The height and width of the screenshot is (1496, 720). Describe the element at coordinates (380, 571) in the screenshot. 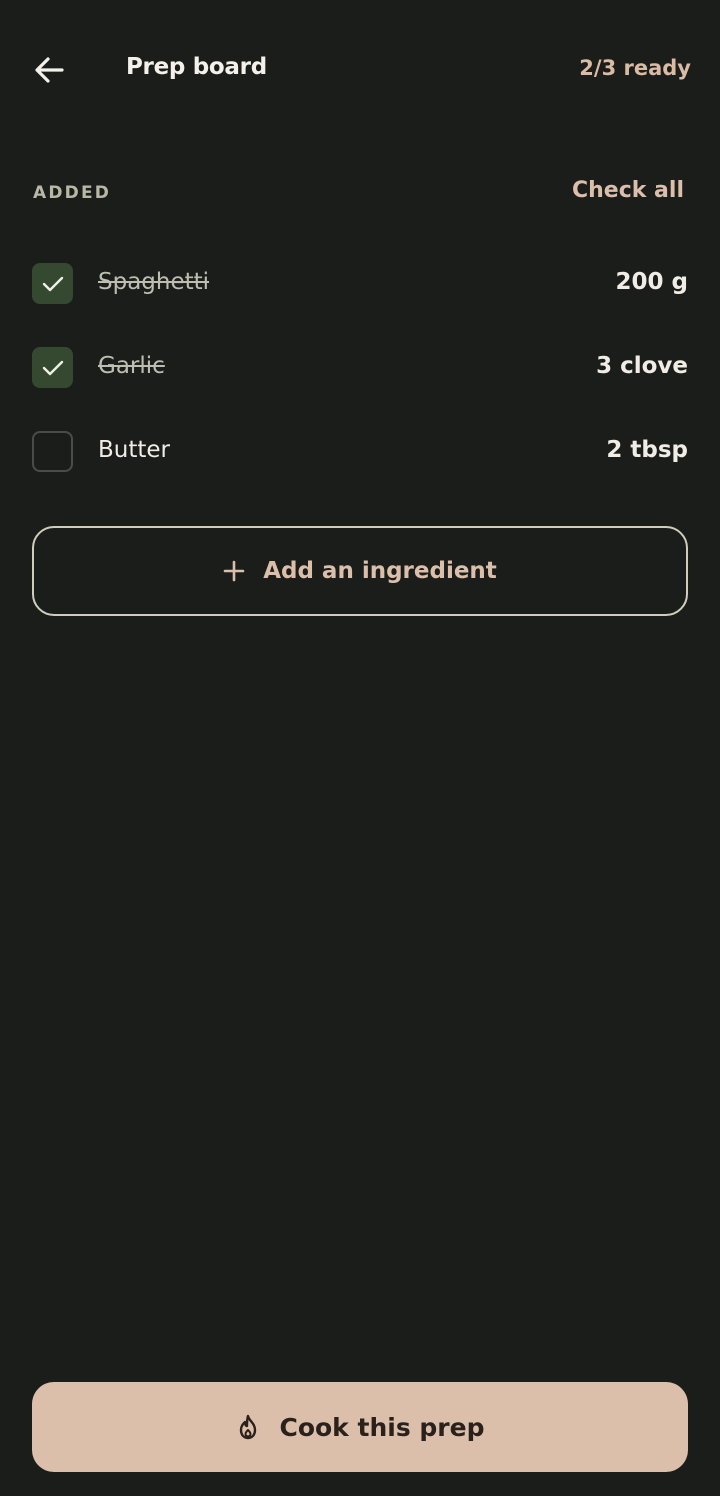

I see `add-ingredient-label: Add an ingredient` at that location.